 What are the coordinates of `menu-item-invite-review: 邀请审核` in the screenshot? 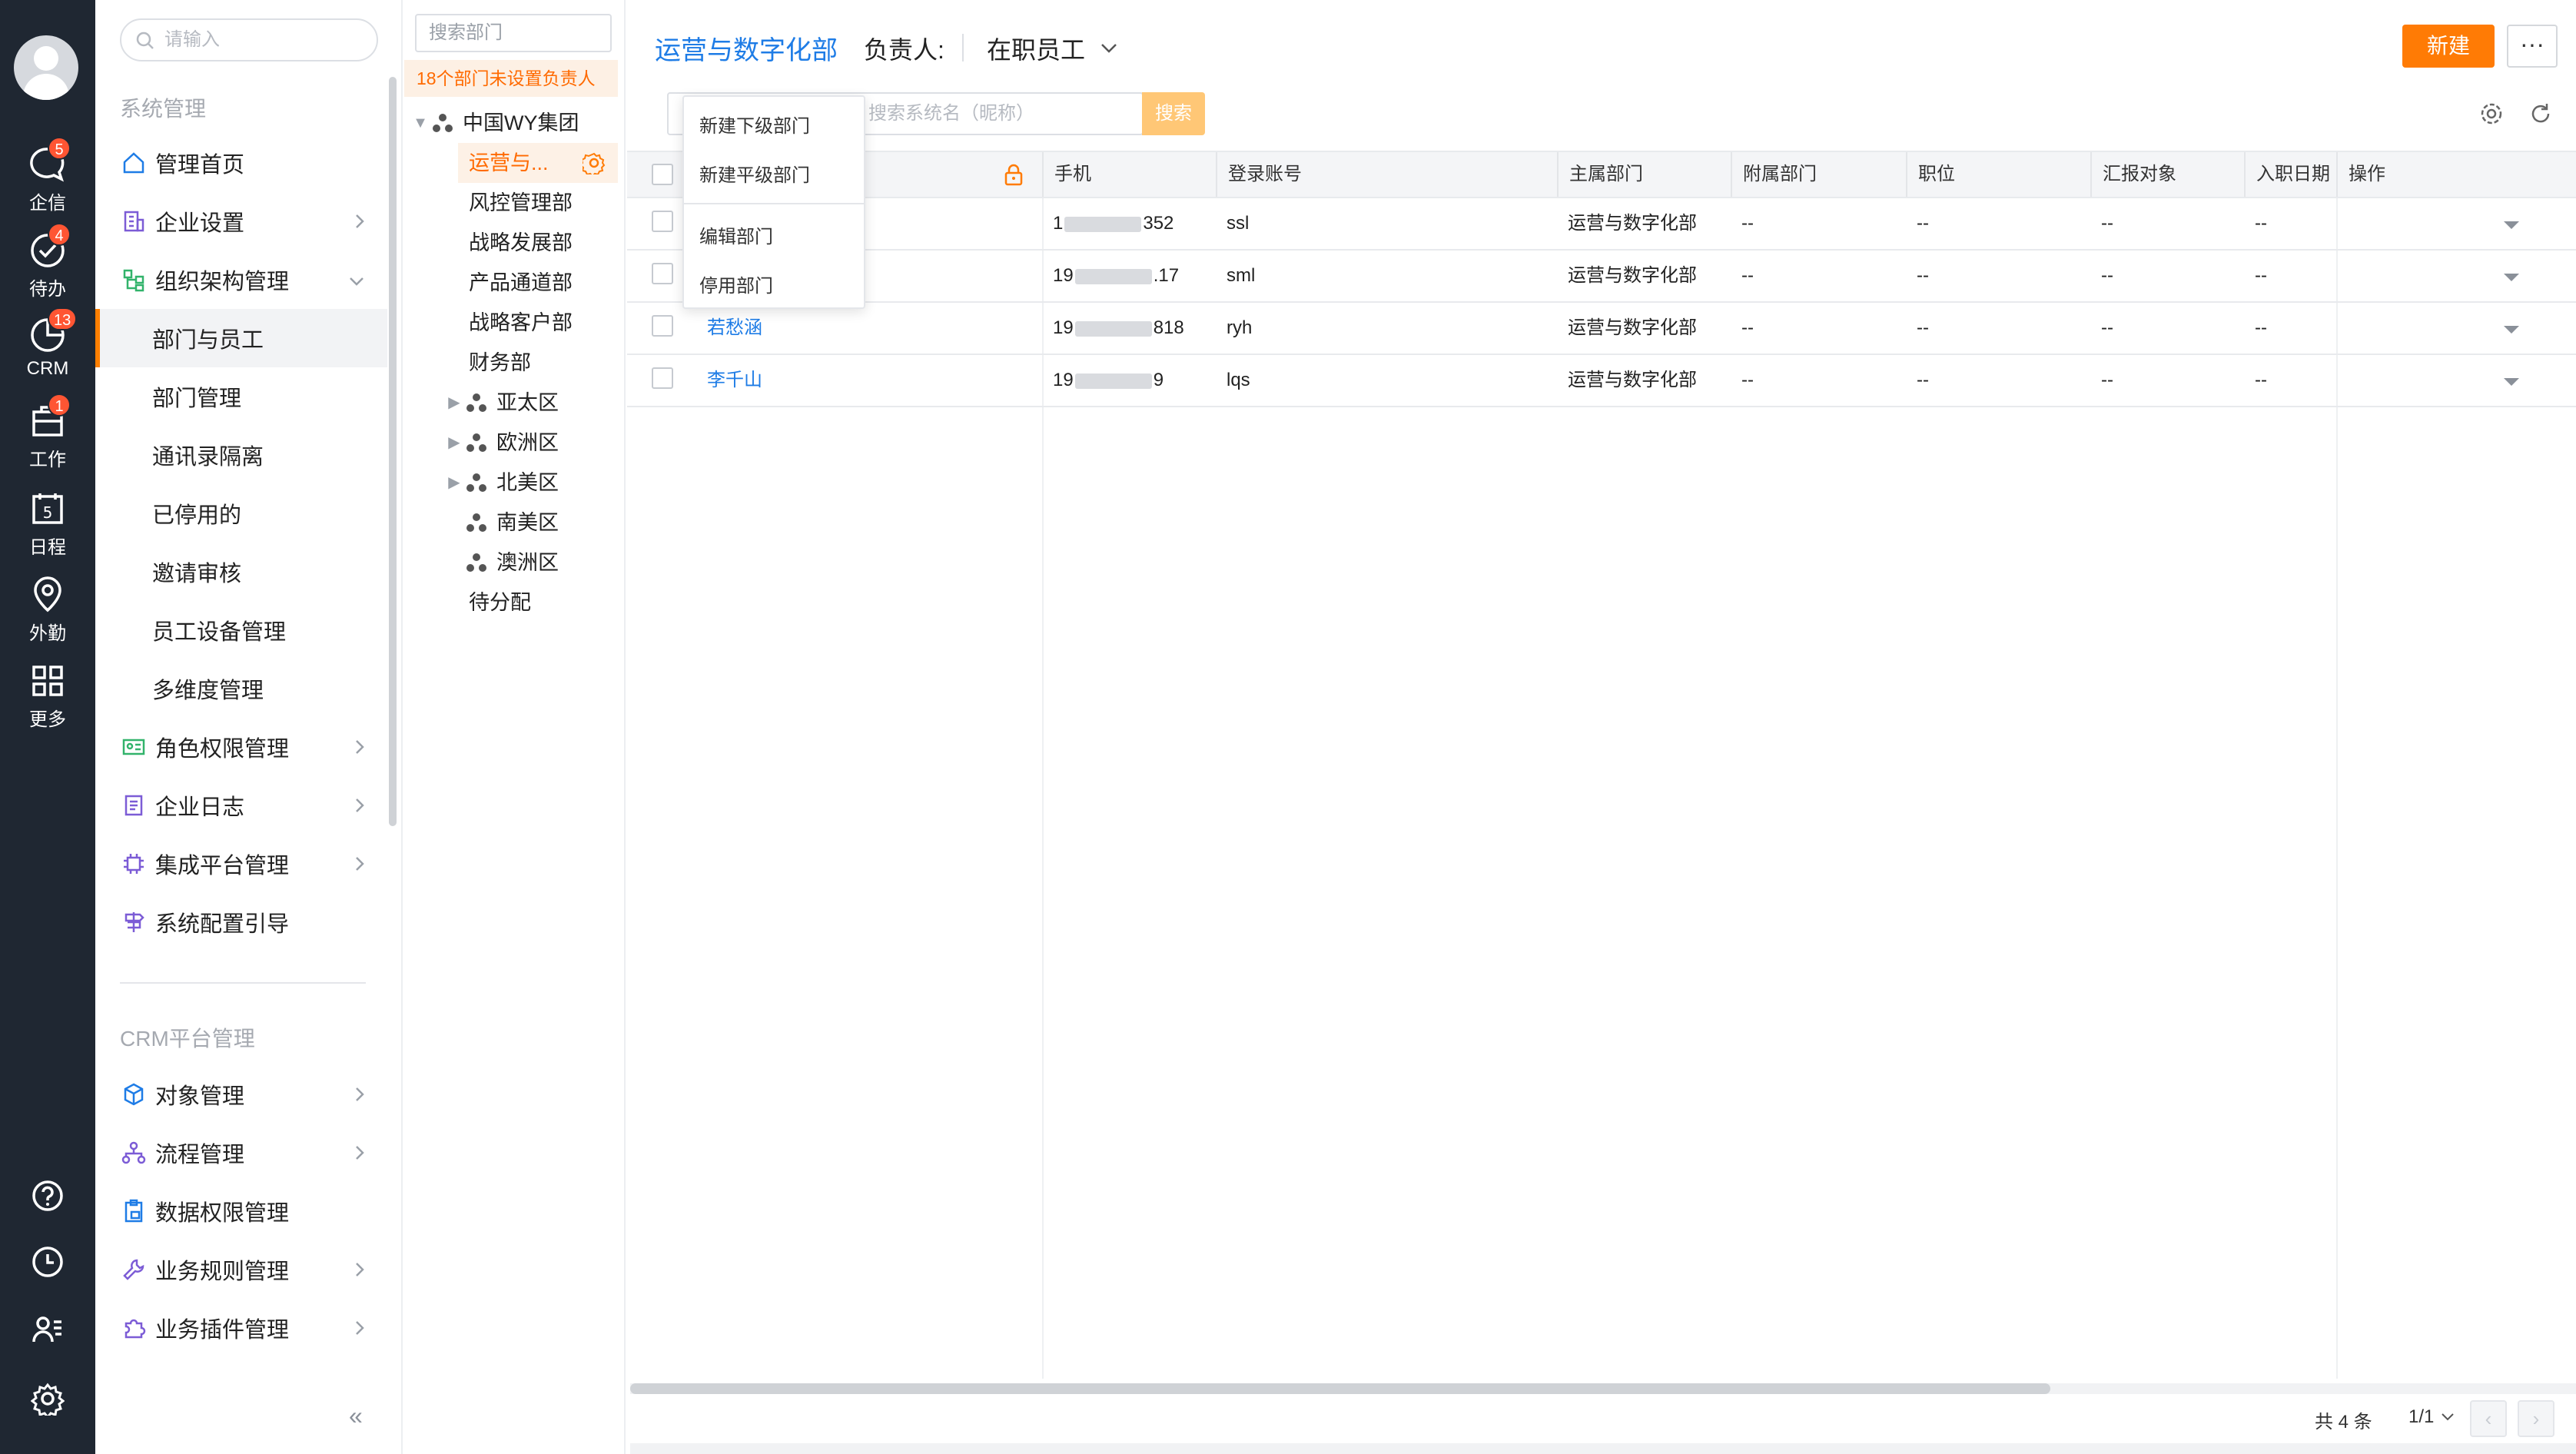 It's located at (241, 572).